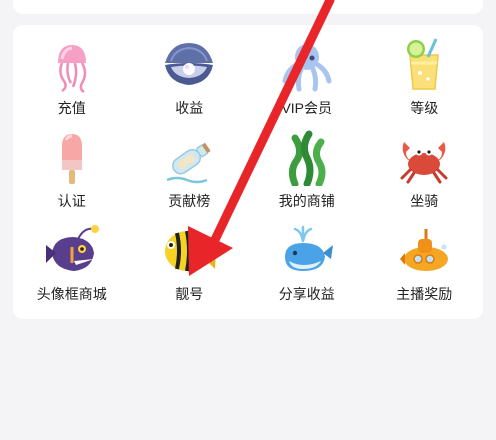 The width and height of the screenshot is (496, 440). Describe the element at coordinates (248, 7) in the screenshot. I see `top-card` at that location.